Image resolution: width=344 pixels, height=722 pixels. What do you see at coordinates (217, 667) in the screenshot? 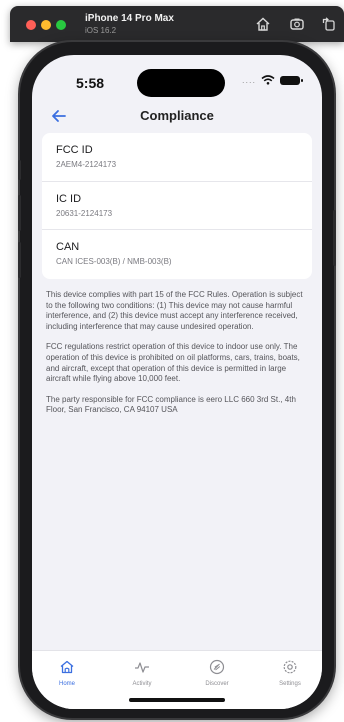
I see `discover-icon` at bounding box center [217, 667].